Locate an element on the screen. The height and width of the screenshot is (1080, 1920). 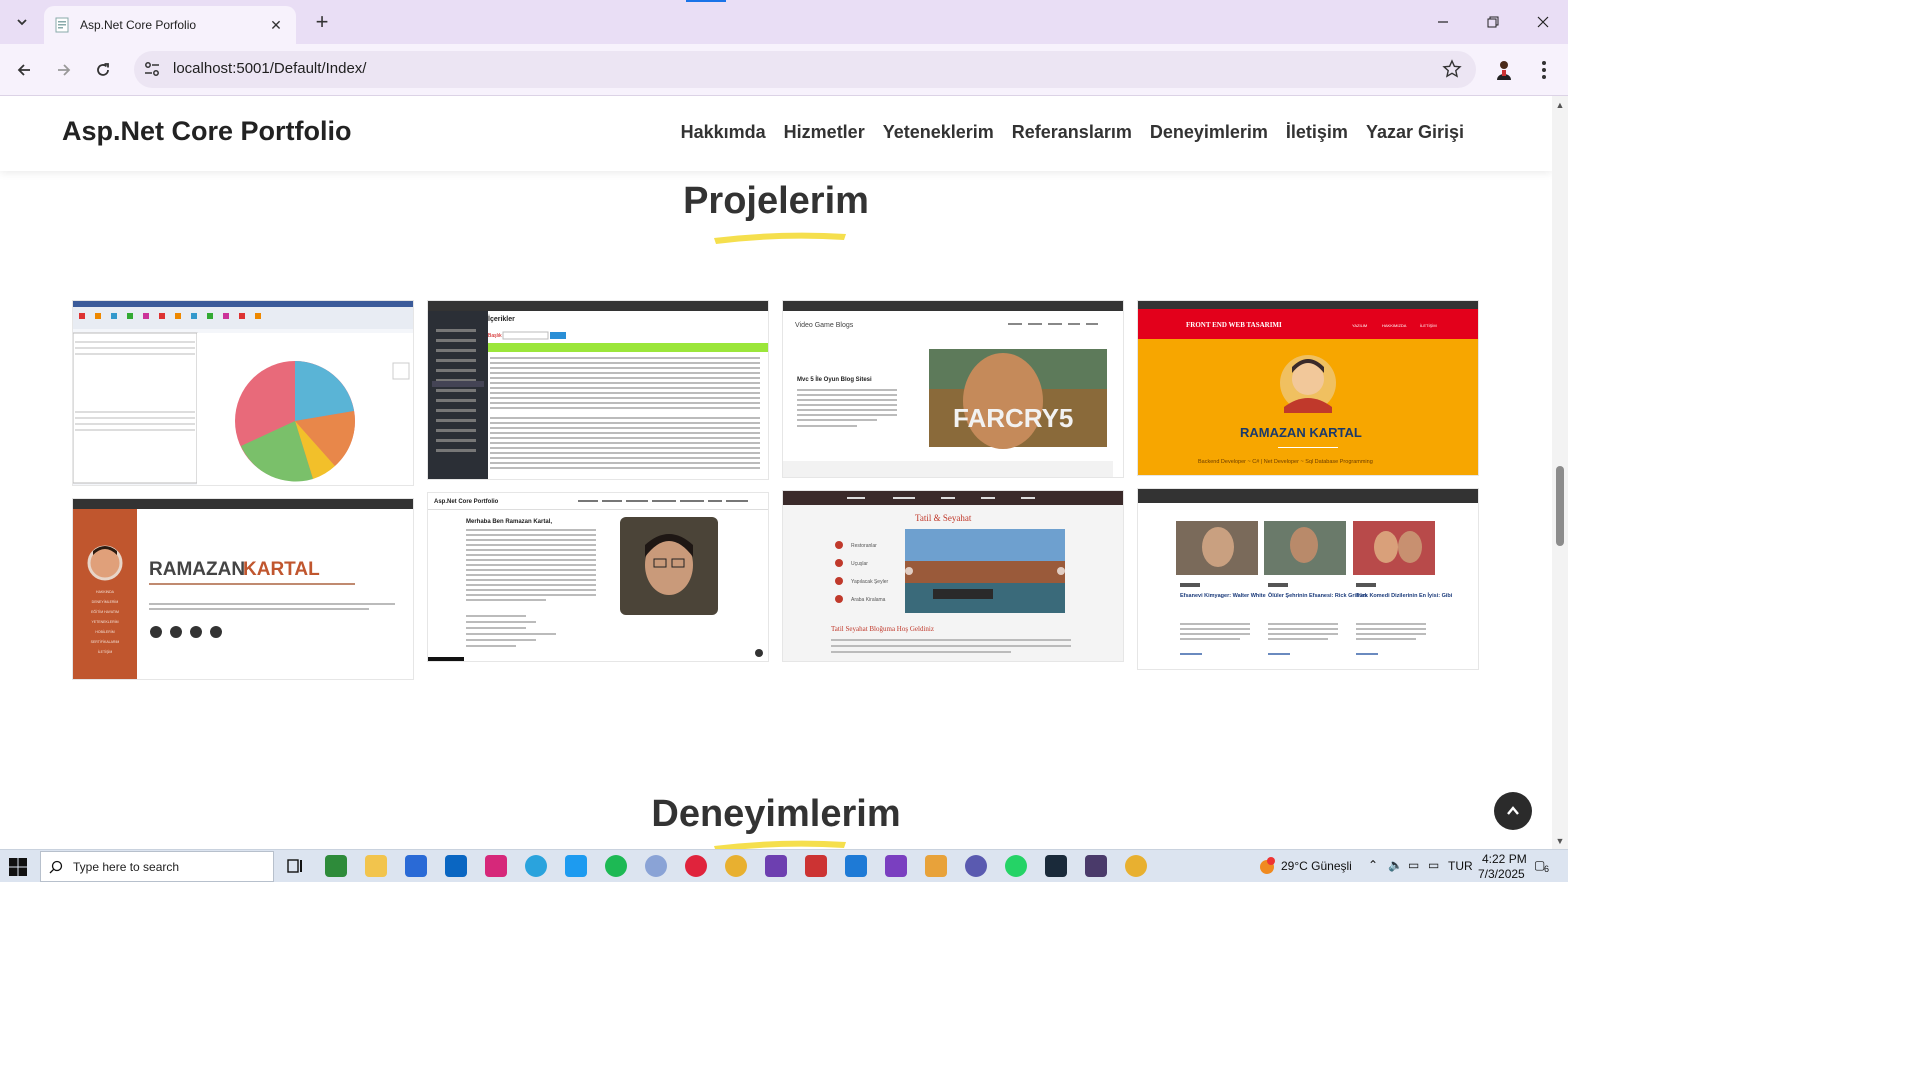
visual-studio-2-icon is located at coordinates (896, 866).